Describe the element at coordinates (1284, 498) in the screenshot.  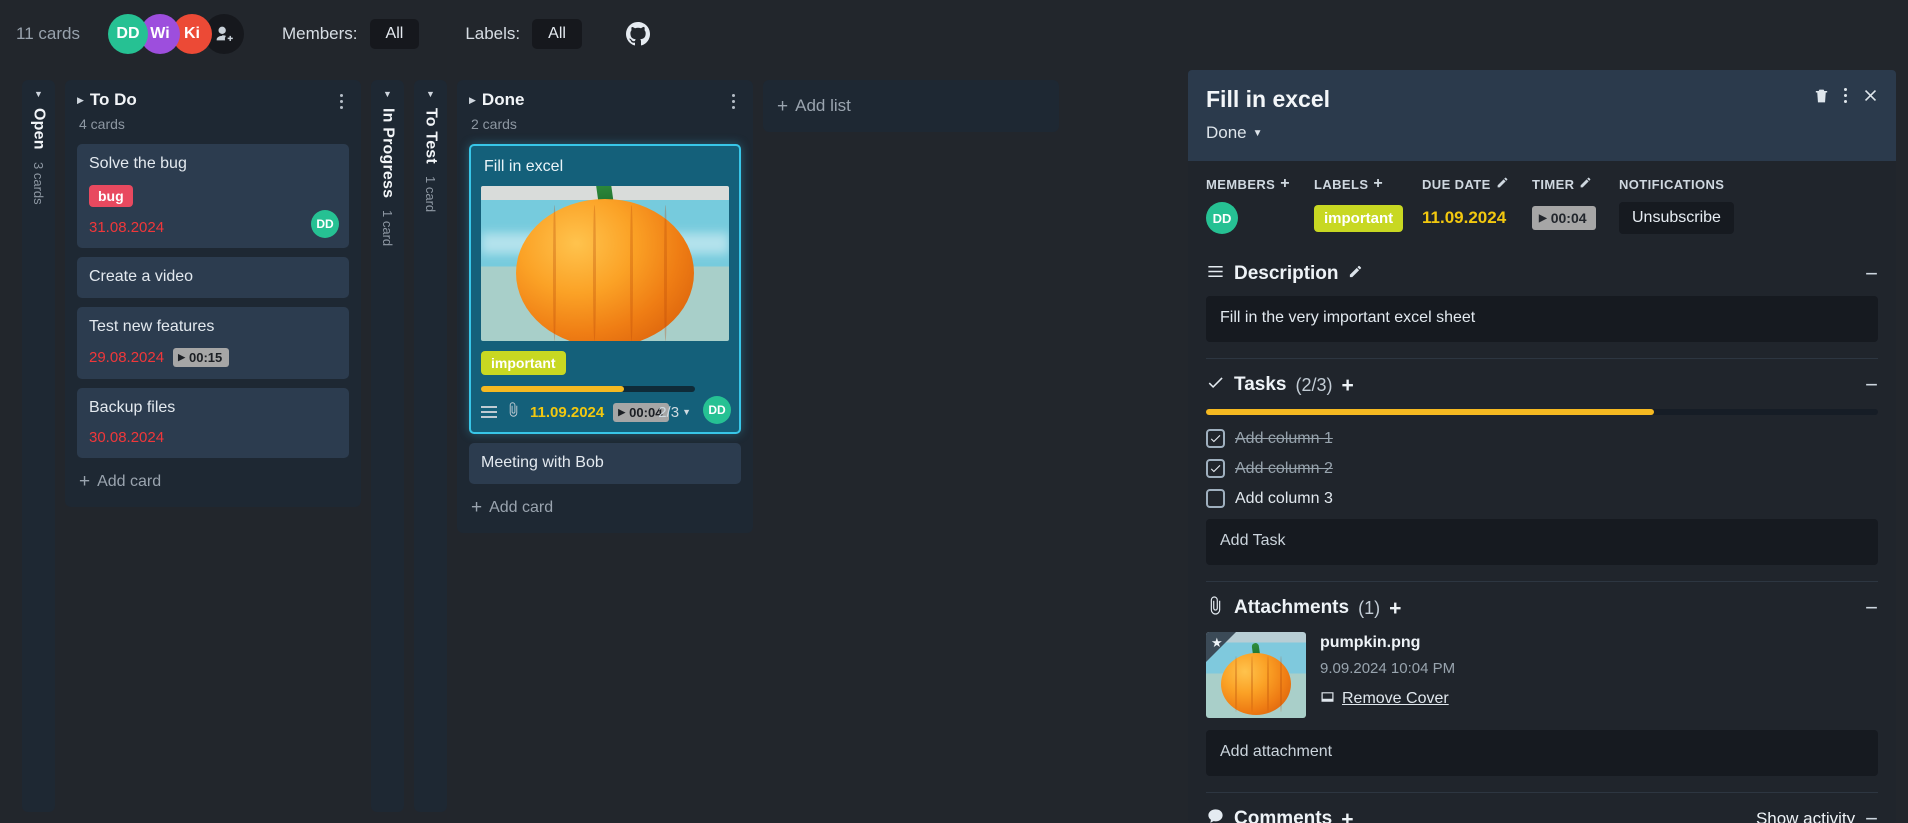
I see `task-label: Add column 3` at that location.